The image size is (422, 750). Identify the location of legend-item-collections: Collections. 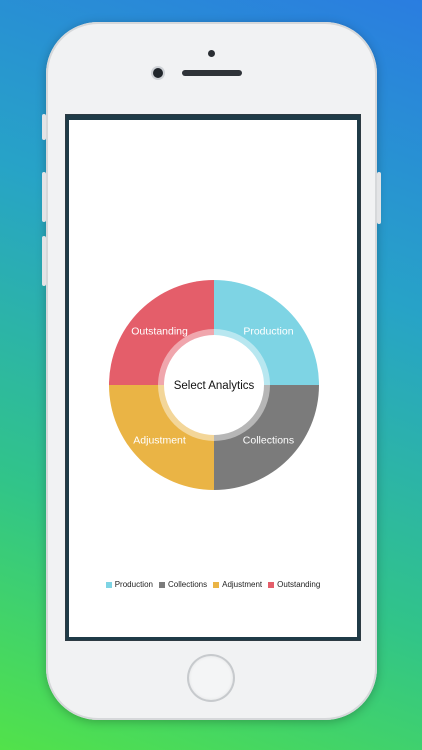
(183, 584).